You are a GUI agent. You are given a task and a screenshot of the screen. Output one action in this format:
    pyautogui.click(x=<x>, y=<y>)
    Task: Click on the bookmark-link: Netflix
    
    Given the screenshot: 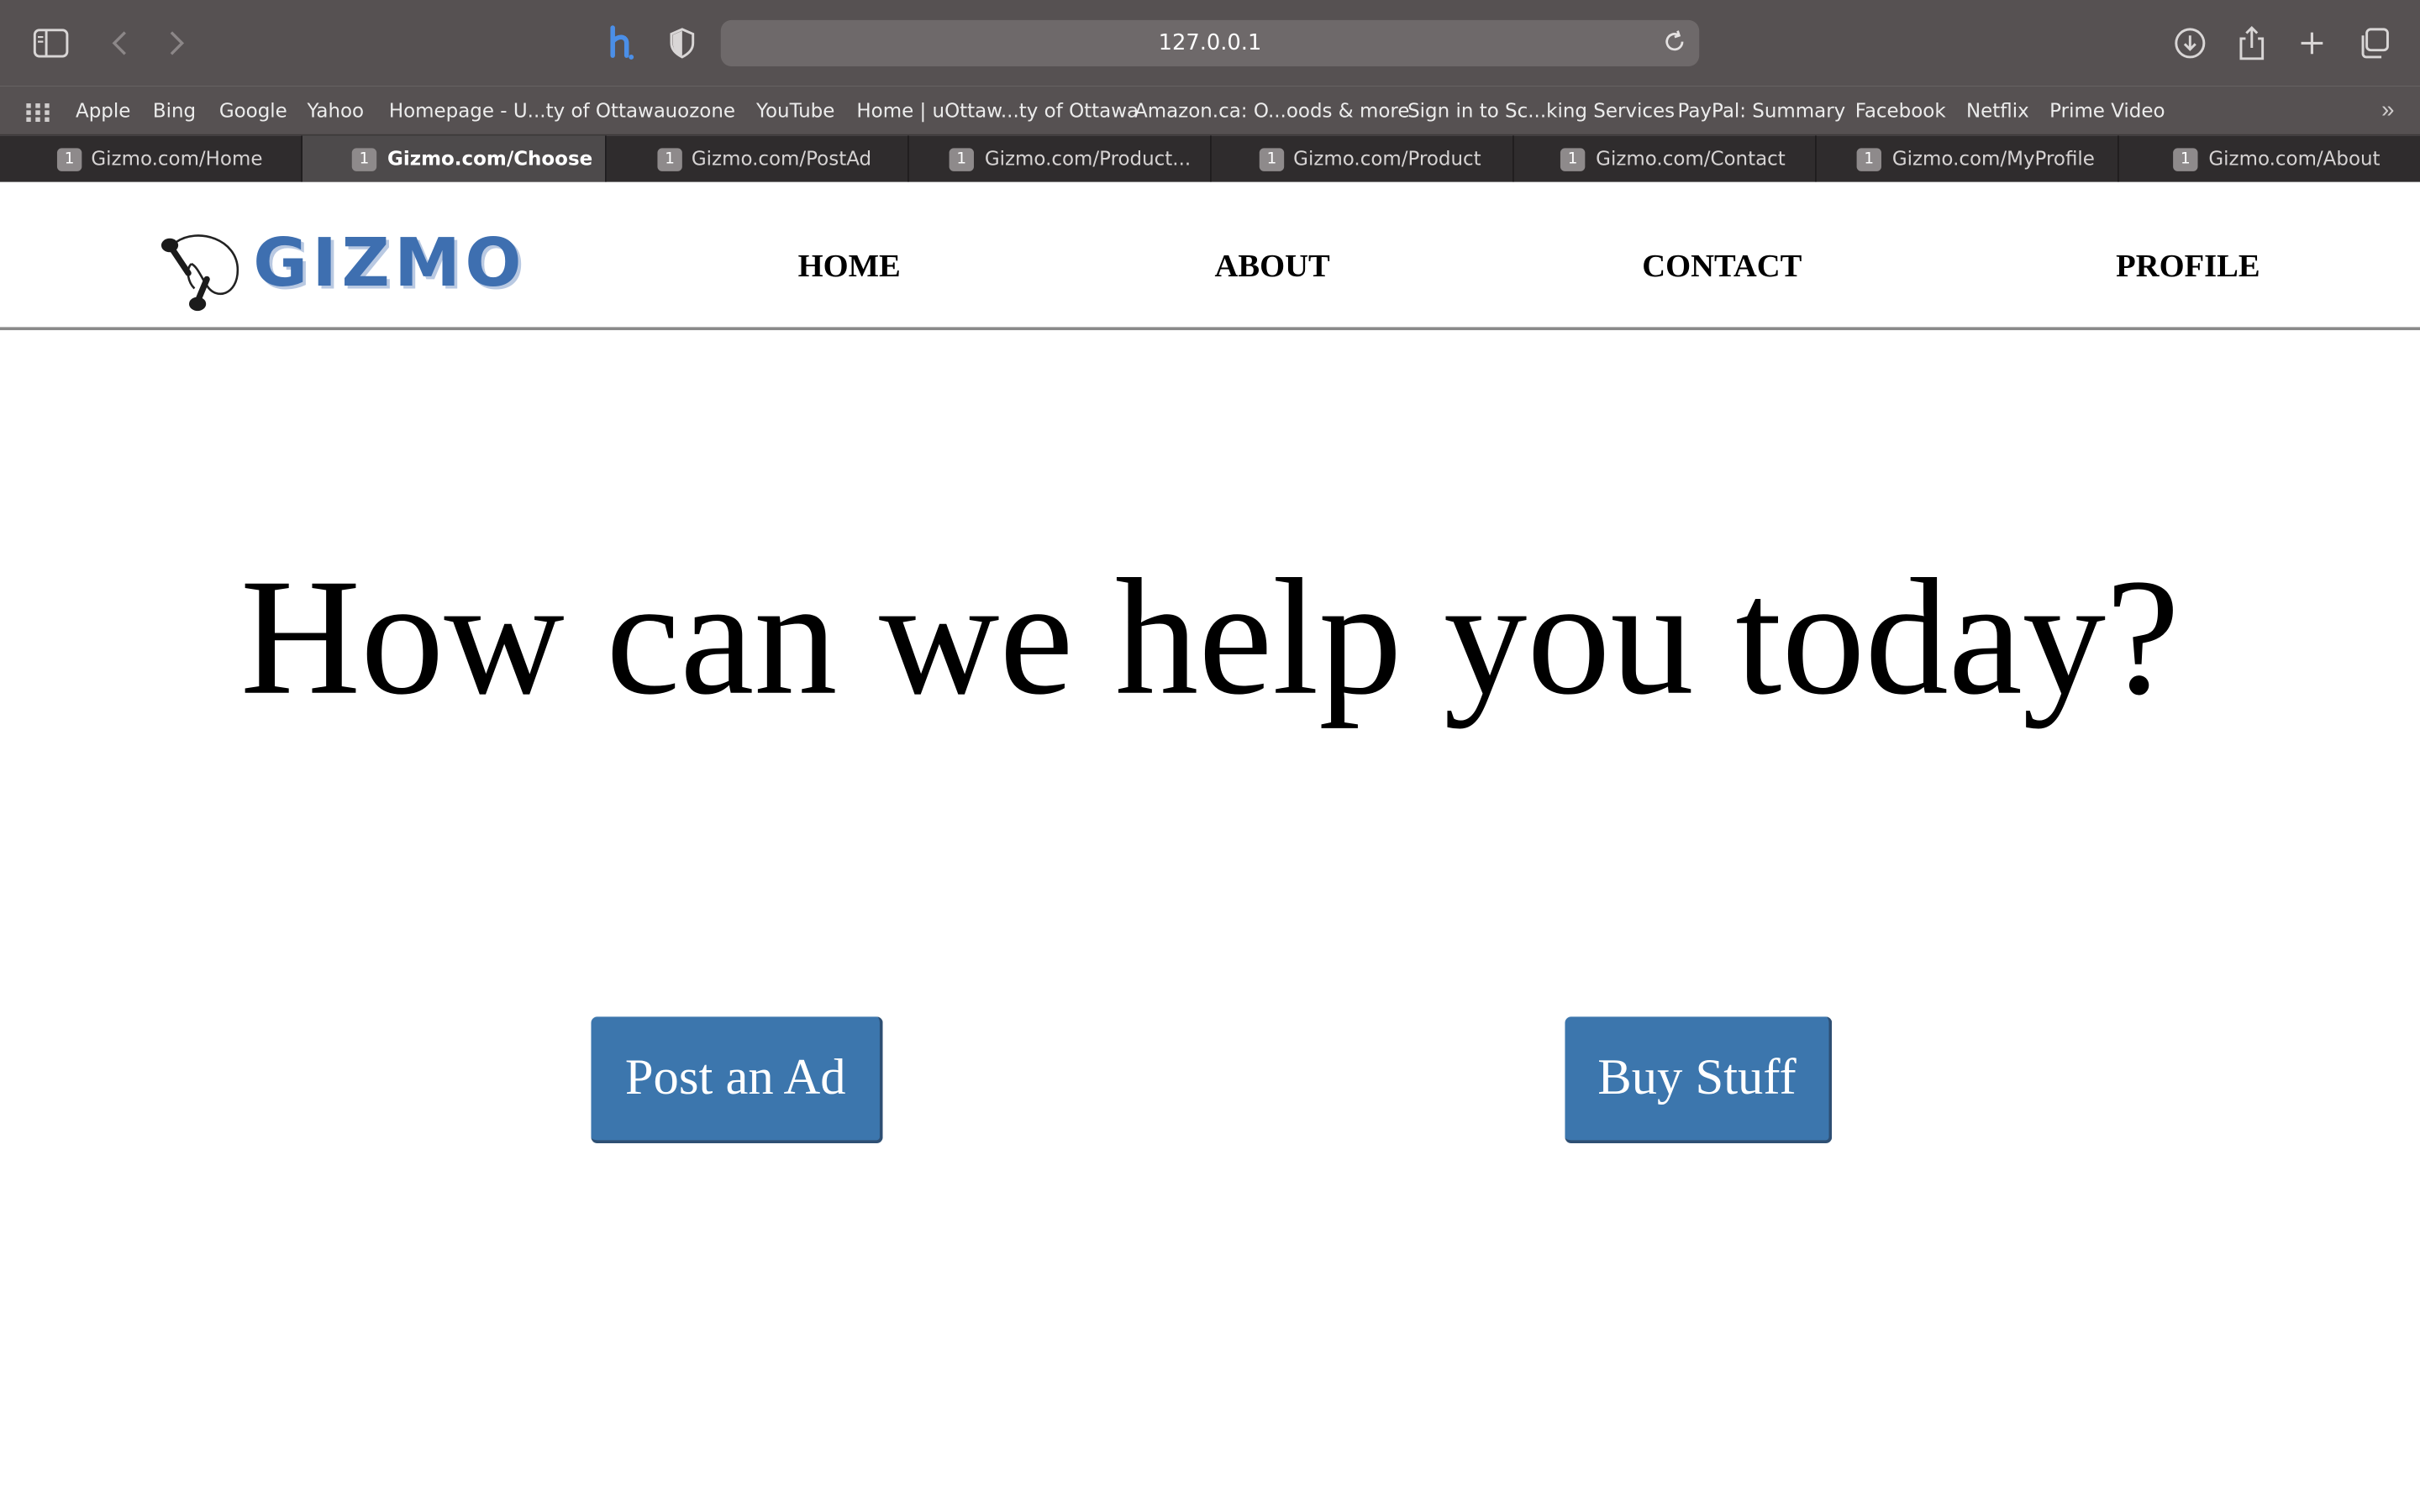 What is the action you would take?
    pyautogui.click(x=1997, y=111)
    